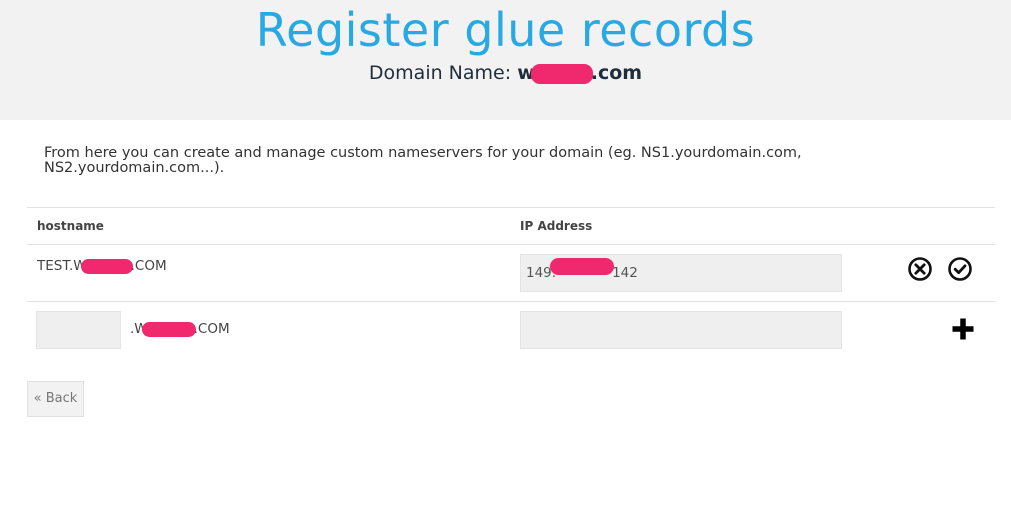  I want to click on column-header-hostname: hostname, so click(70, 226).